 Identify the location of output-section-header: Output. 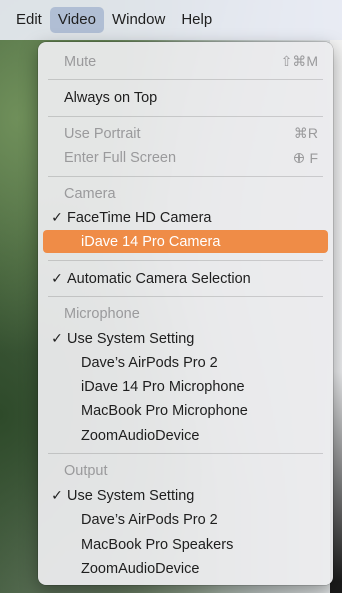
(86, 471).